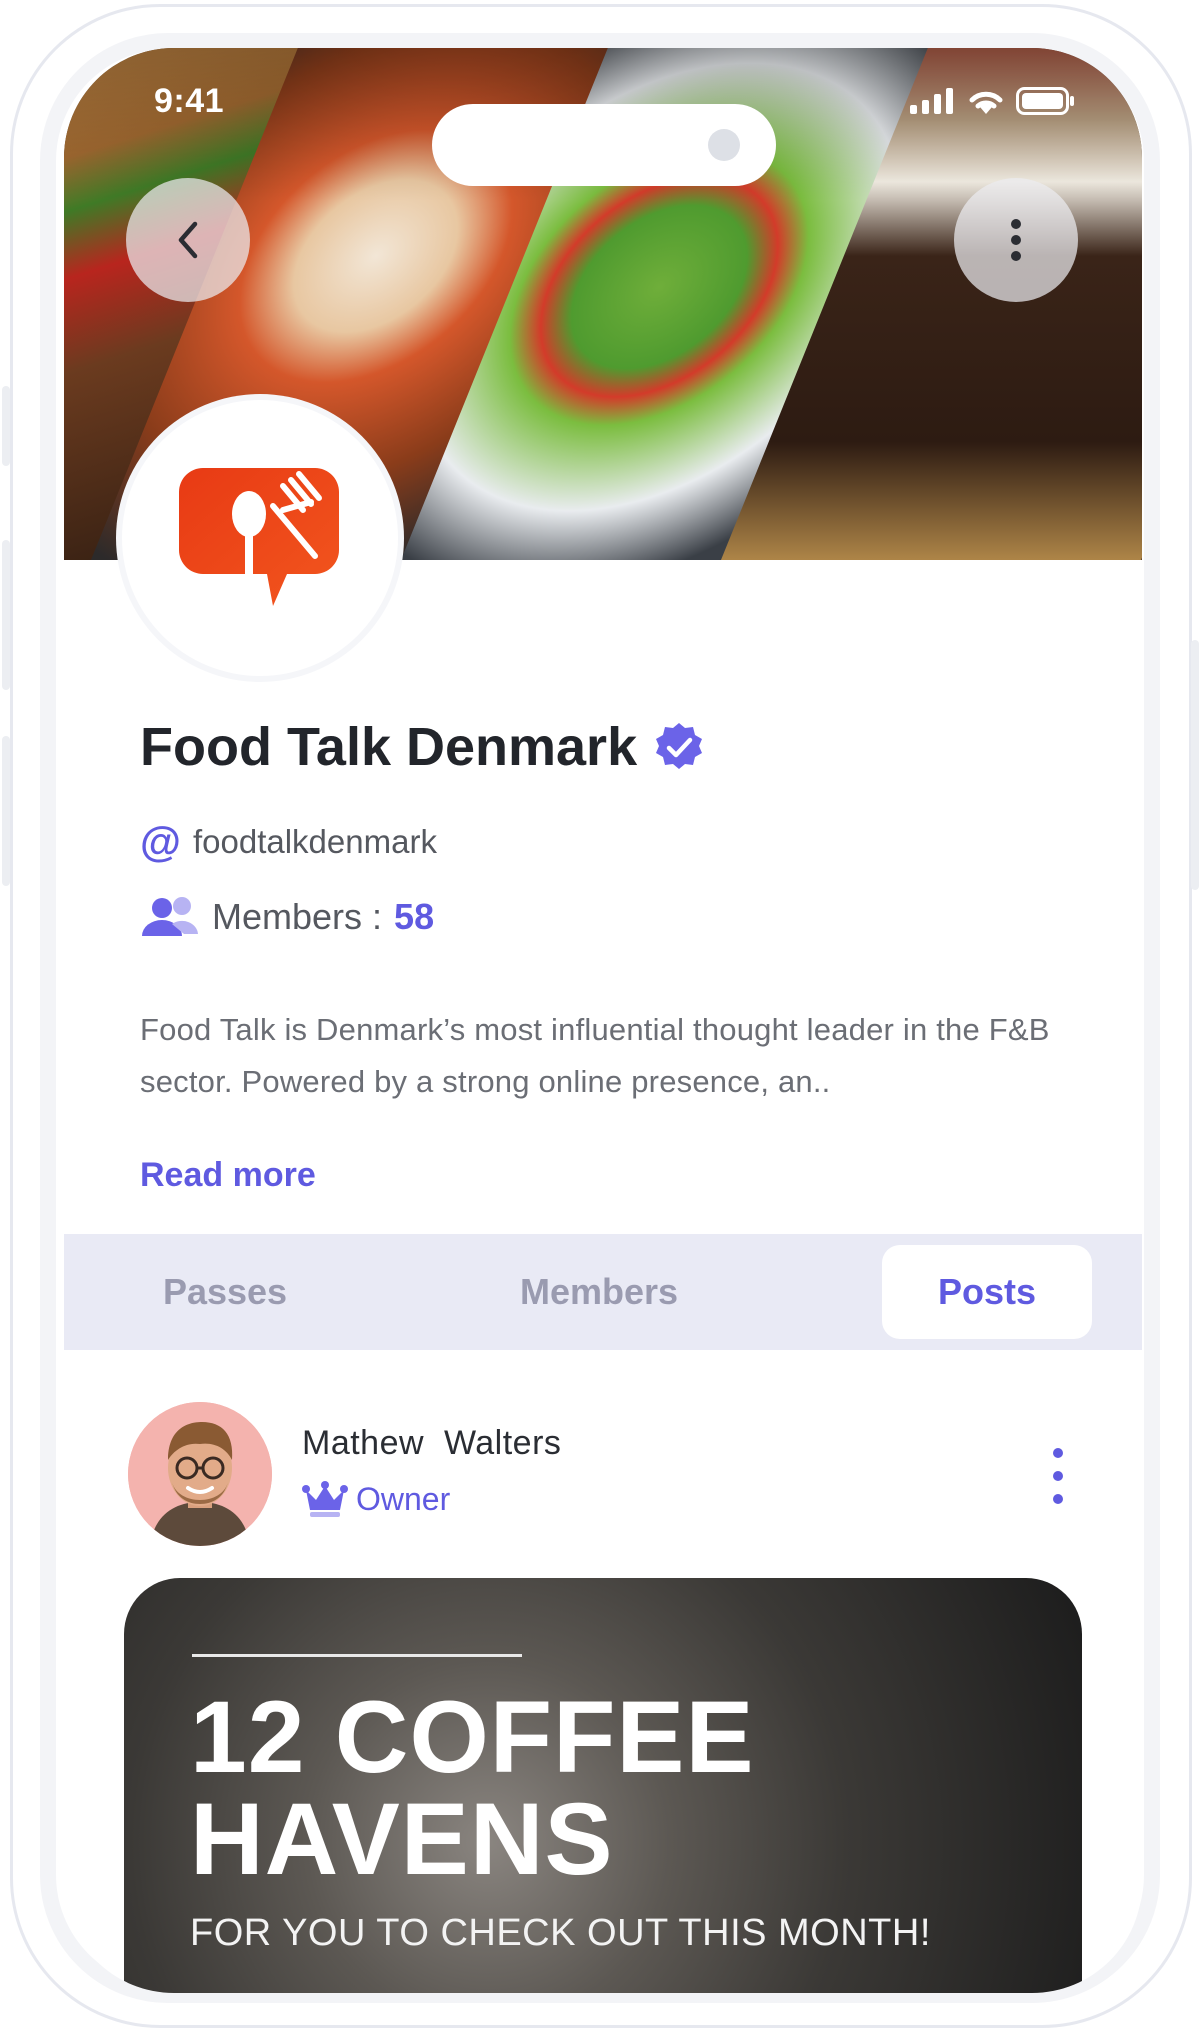 This screenshot has width=1201, height=2036. I want to click on side-button-left-top, so click(6, 426).